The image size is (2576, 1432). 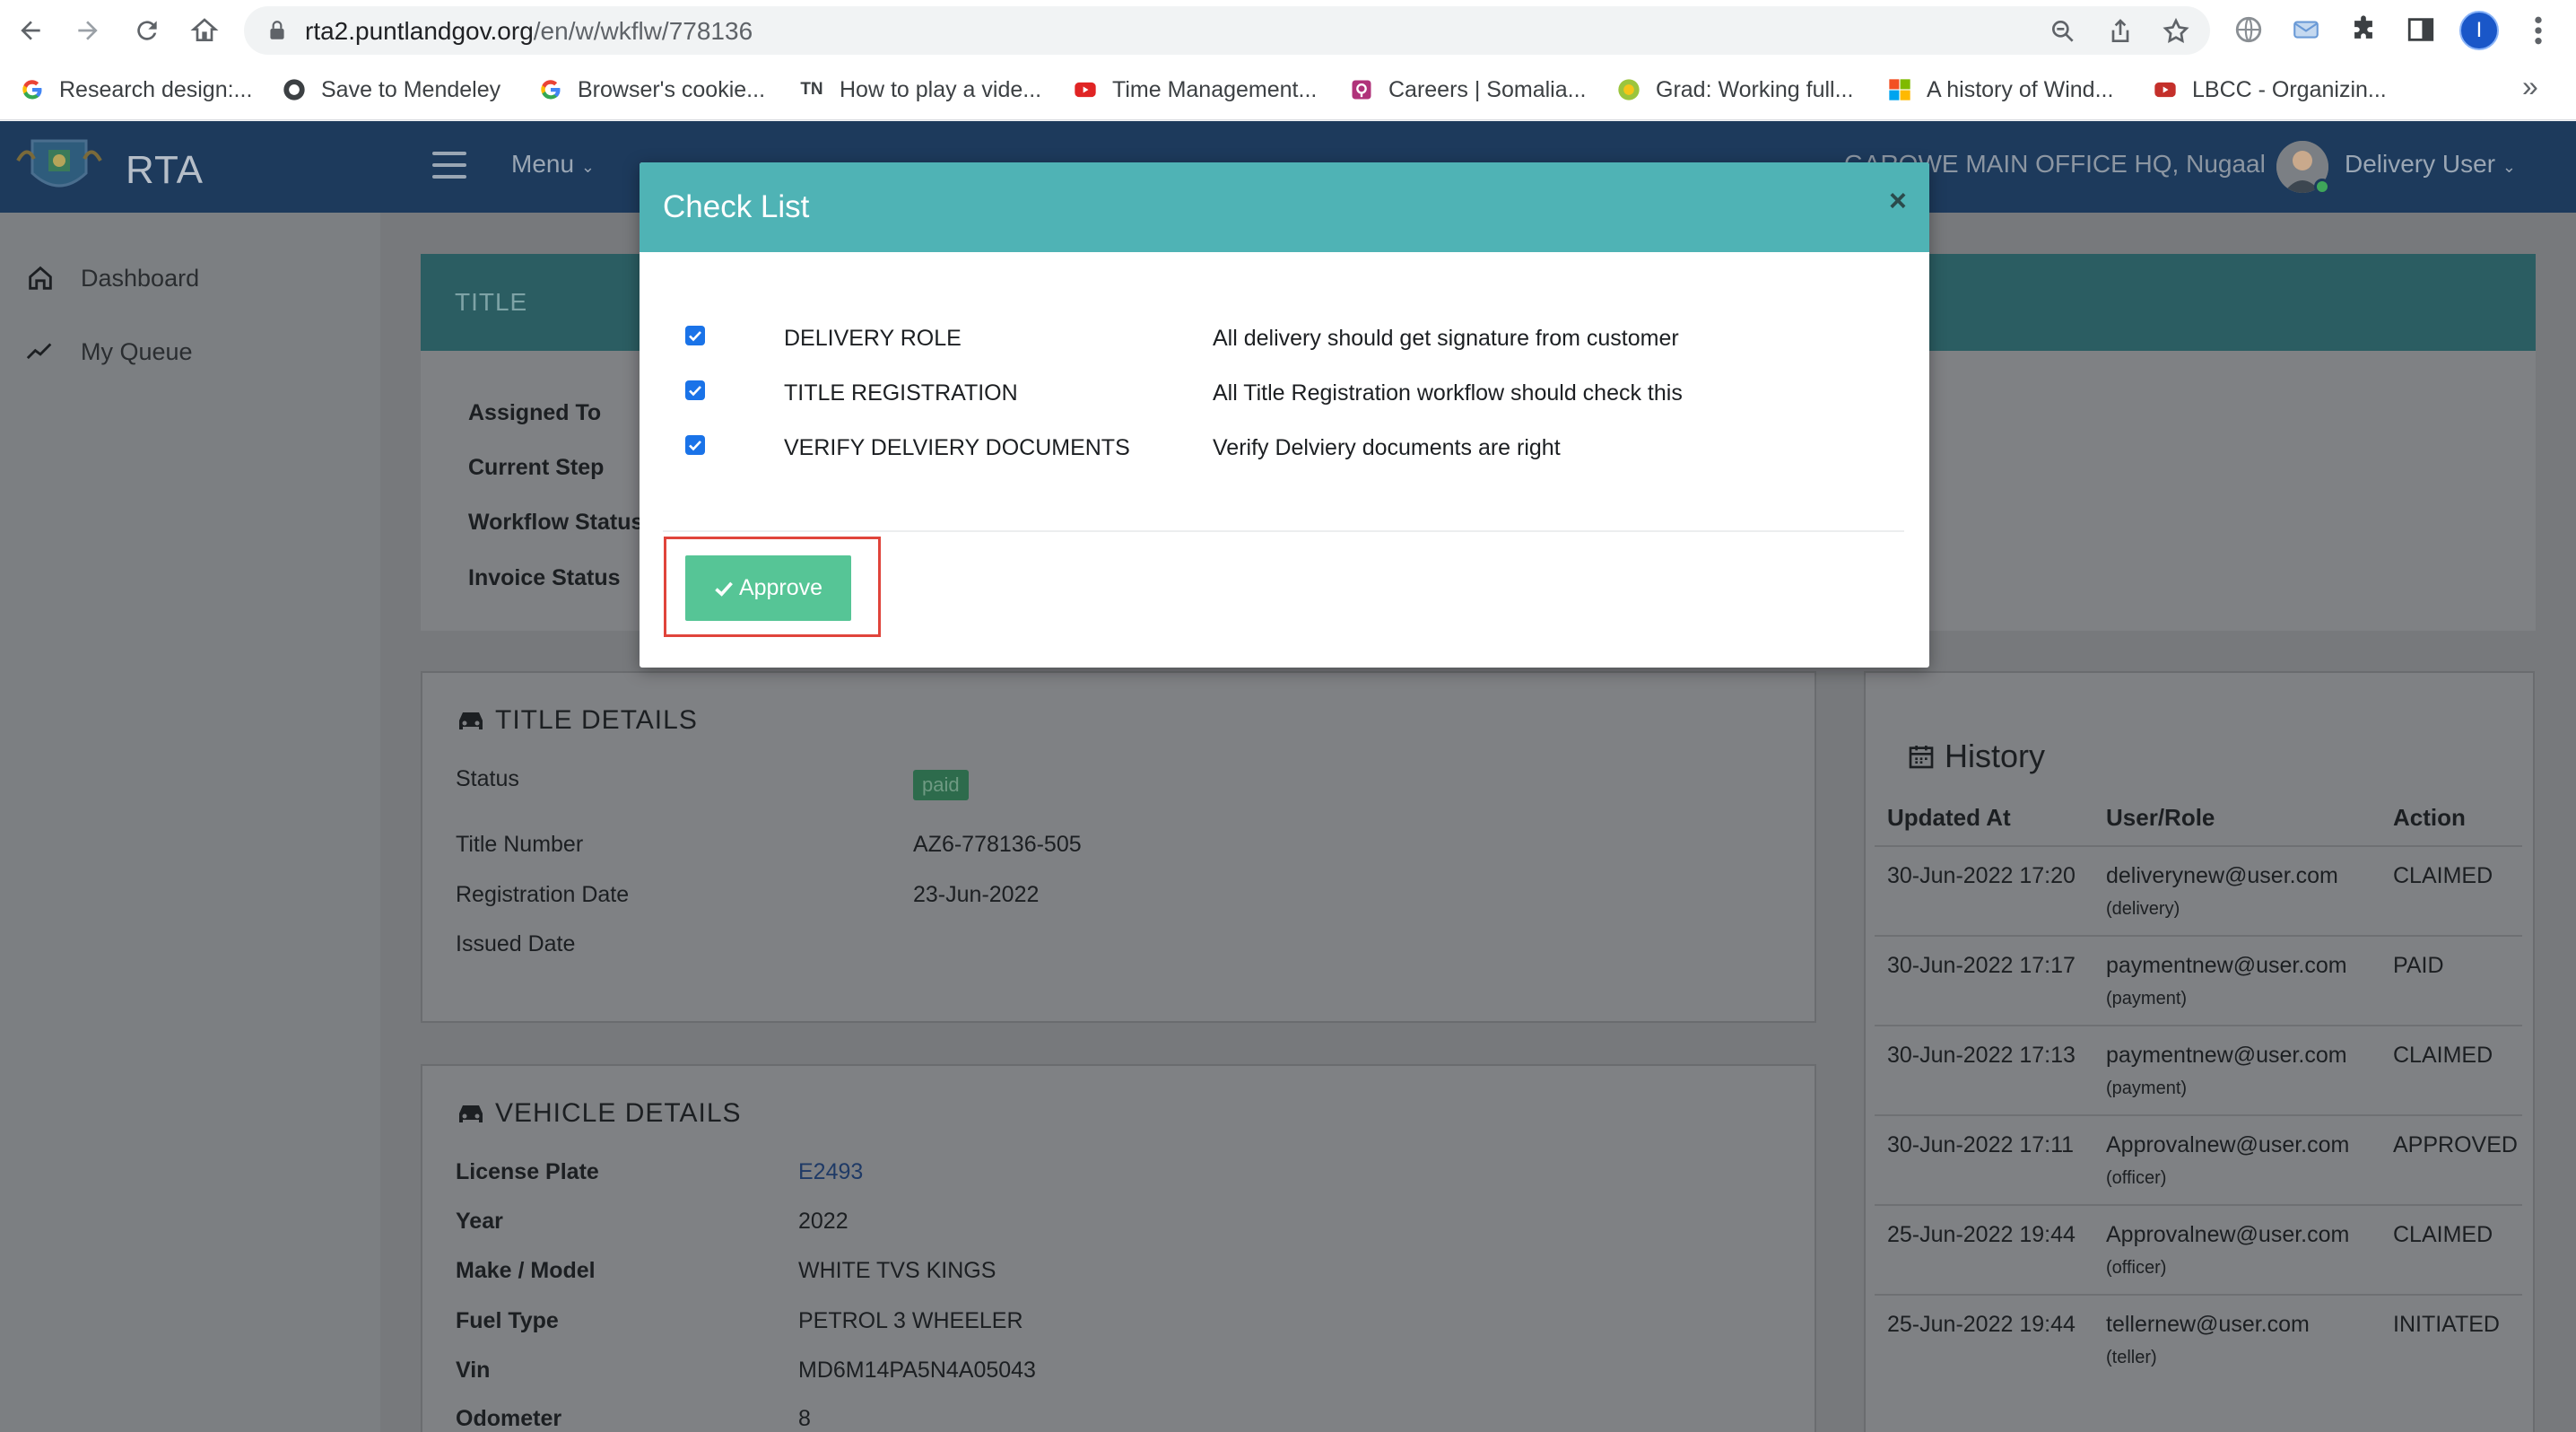 I want to click on url-text: rta2.puntlandgov.org/en/w/wkflw/778136, so click(x=529, y=31).